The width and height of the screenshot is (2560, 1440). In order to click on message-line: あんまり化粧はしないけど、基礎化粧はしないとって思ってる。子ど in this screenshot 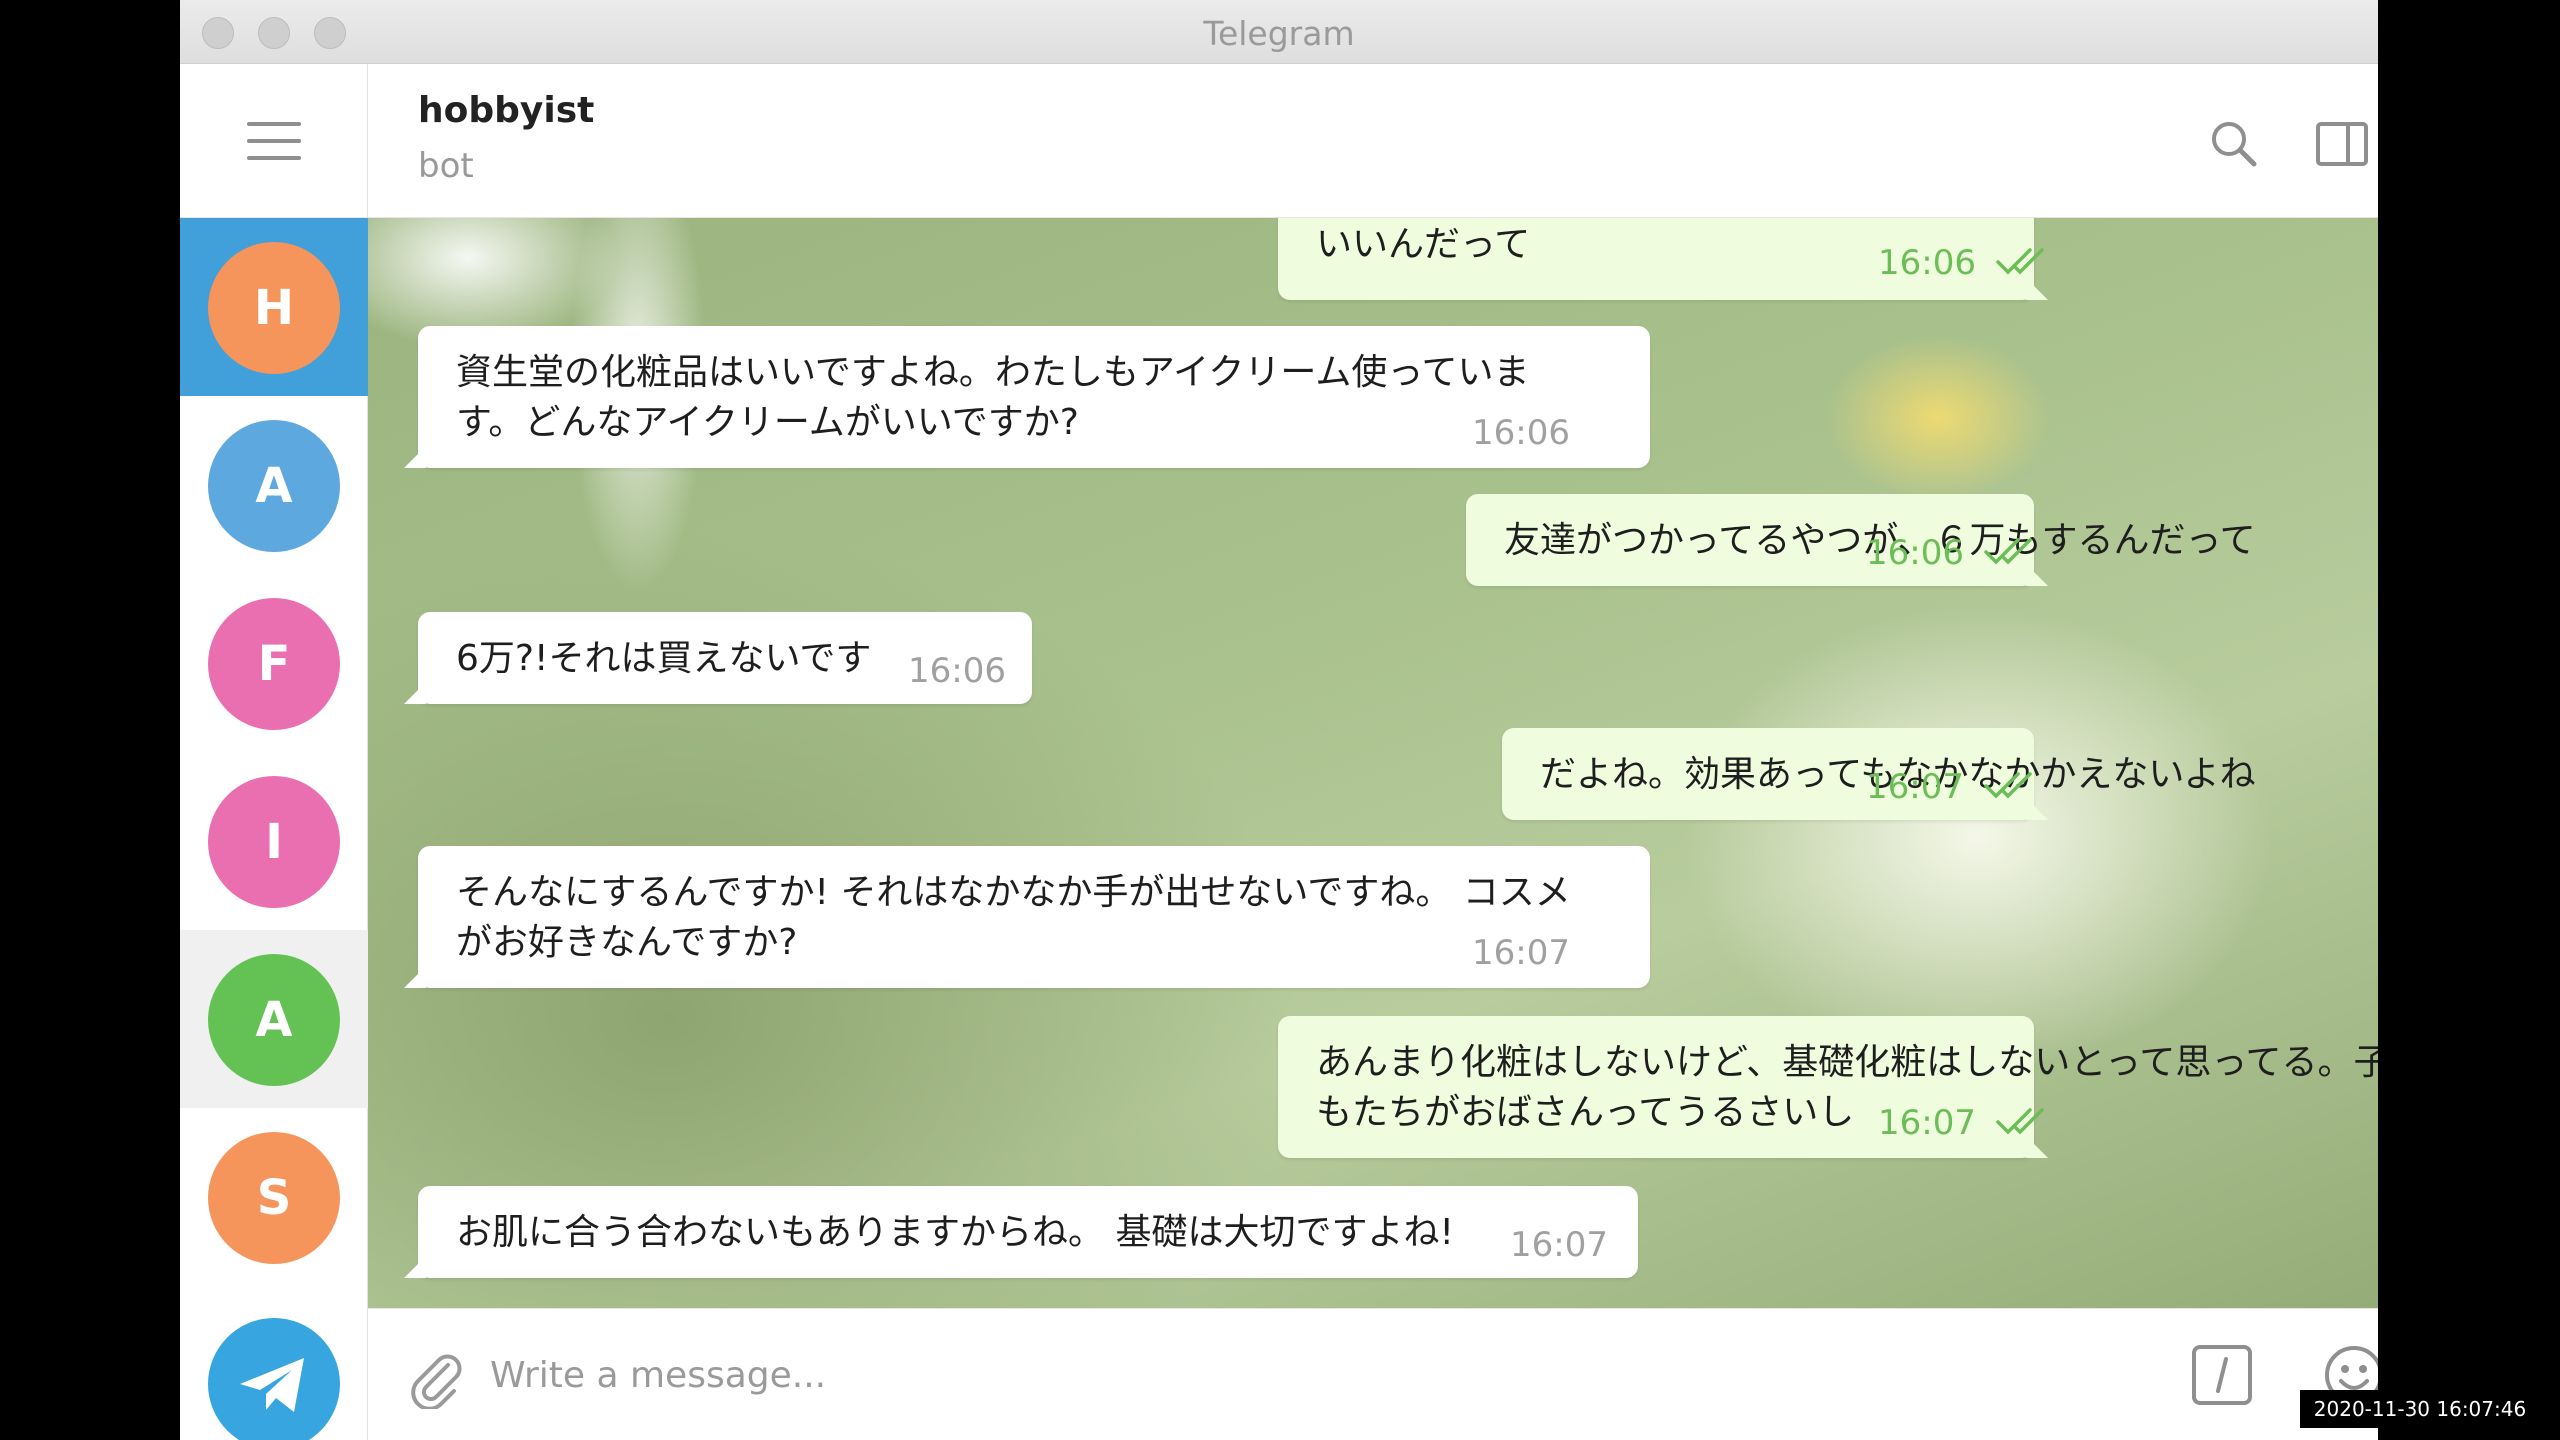, I will do `click(1847, 1062)`.